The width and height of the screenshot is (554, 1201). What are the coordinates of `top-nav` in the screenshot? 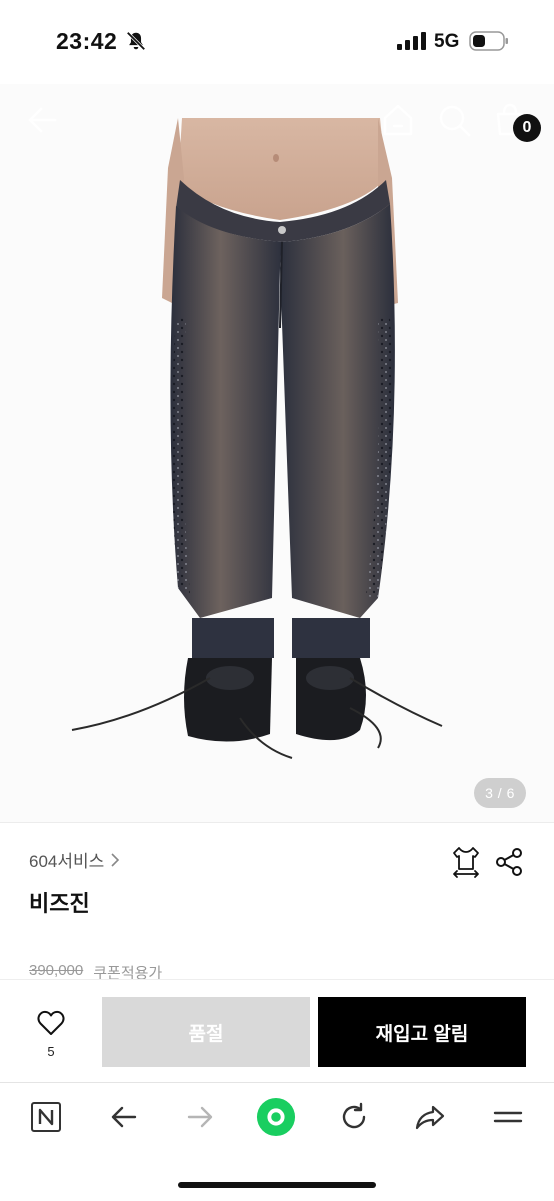 It's located at (277, 119).